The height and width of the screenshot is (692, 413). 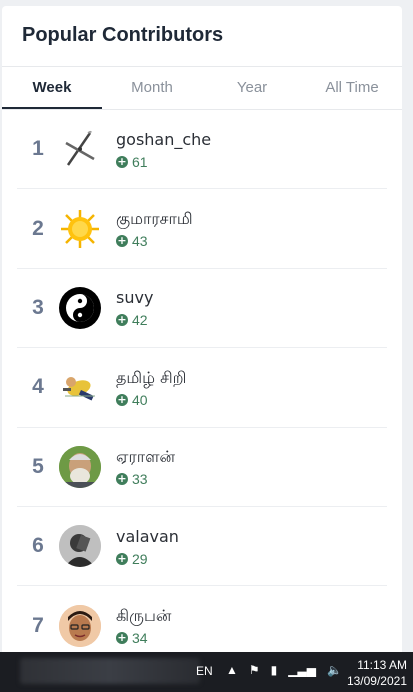 I want to click on rank-number: 5, so click(x=38, y=466).